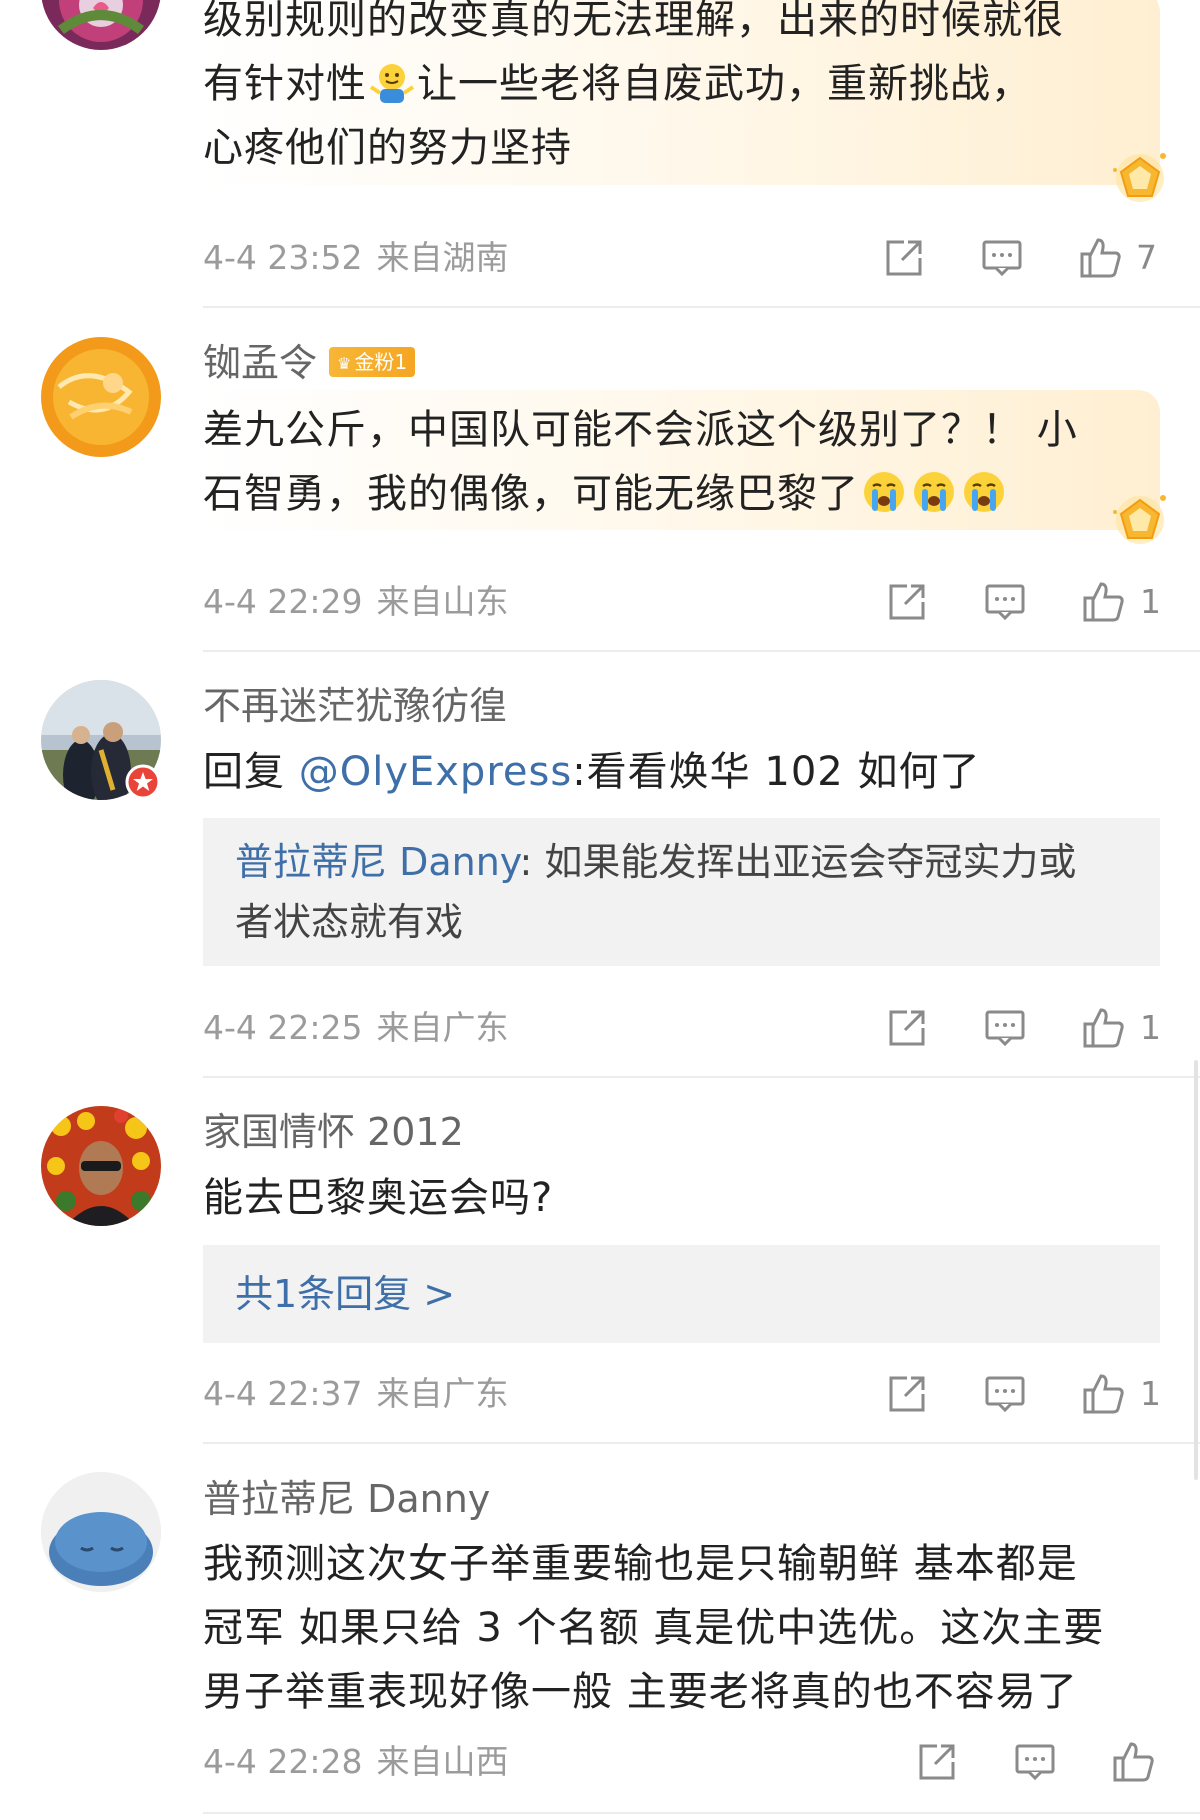 This screenshot has height=1820, width=1200. I want to click on quoted-text: : 如果能发挥出亚运会夺冠实力或, so click(798, 862).